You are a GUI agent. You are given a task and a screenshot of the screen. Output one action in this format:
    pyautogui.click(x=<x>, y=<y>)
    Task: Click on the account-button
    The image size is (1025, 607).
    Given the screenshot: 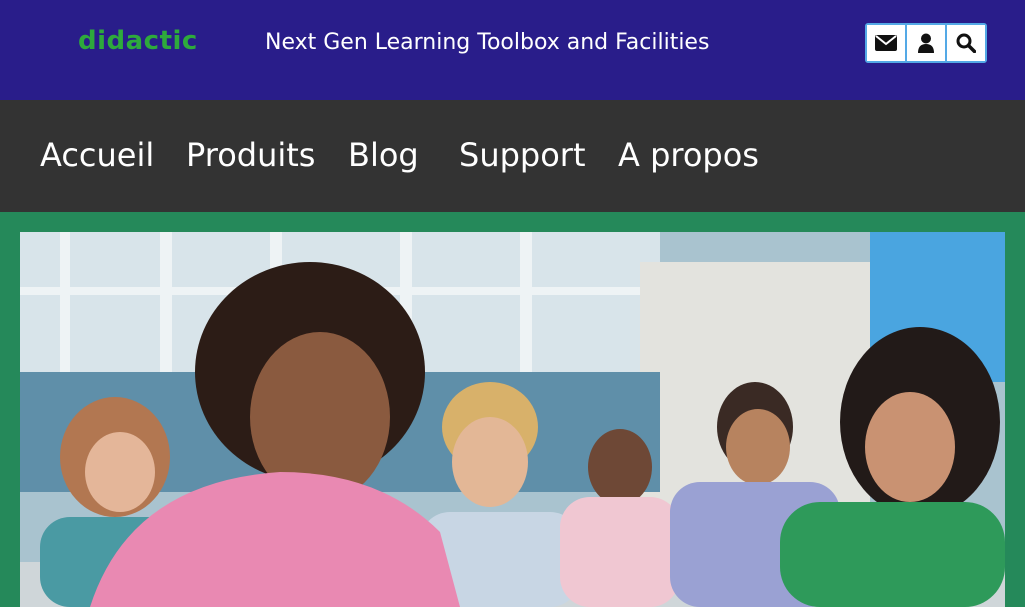 What is the action you would take?
    pyautogui.click(x=926, y=43)
    